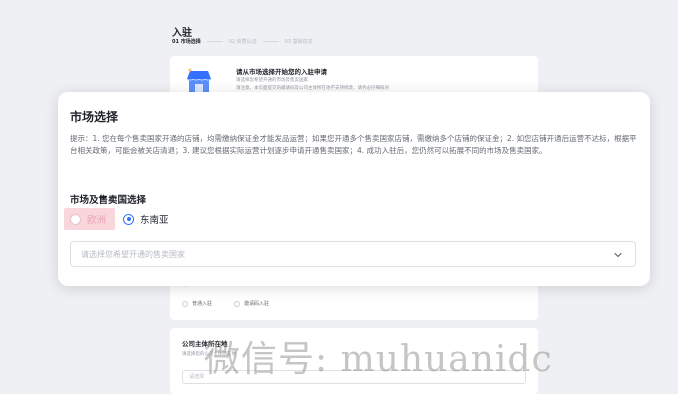 The width and height of the screenshot is (678, 394). What do you see at coordinates (182, 33) in the screenshot?
I see `page-title: 入驻` at bounding box center [182, 33].